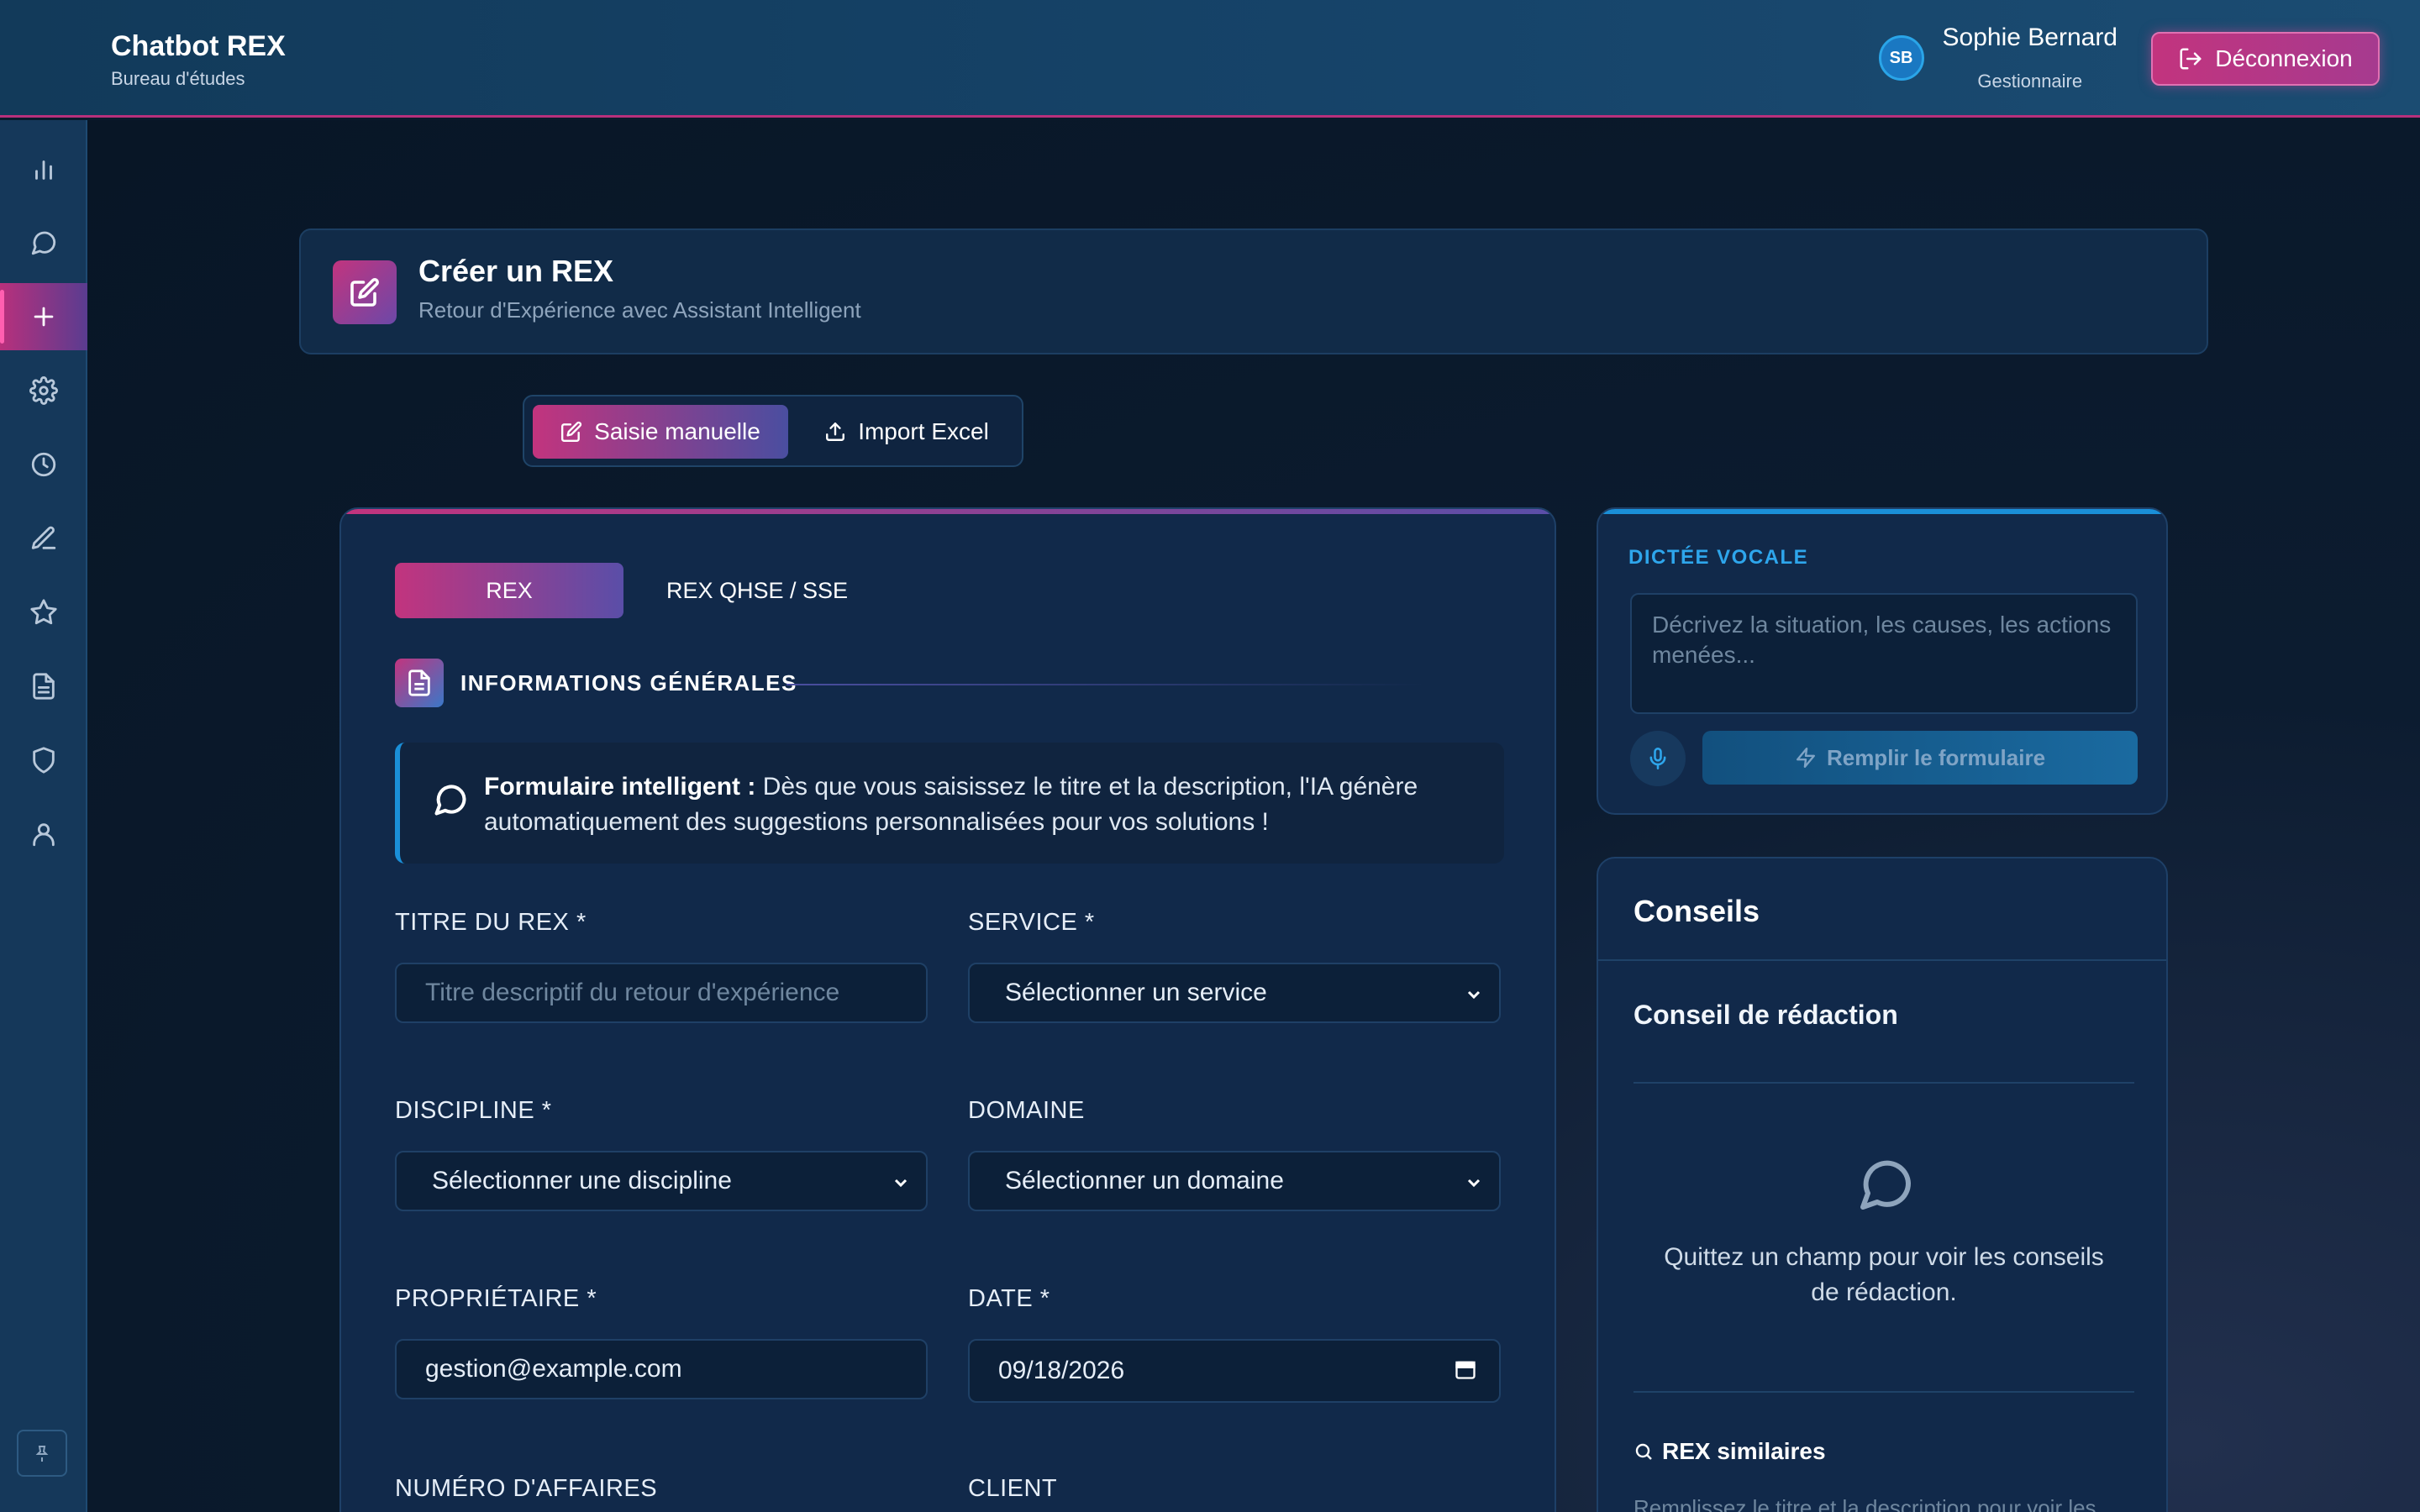  What do you see at coordinates (661, 993) in the screenshot?
I see `titre-input: Titre descriptif du retour d'expérience` at bounding box center [661, 993].